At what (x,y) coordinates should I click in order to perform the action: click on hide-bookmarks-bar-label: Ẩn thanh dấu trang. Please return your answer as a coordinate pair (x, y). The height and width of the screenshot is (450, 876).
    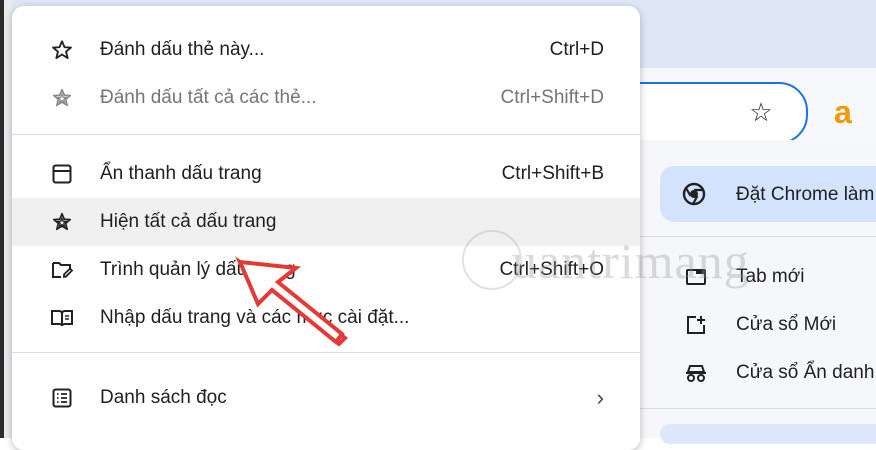
    Looking at the image, I should click on (181, 173).